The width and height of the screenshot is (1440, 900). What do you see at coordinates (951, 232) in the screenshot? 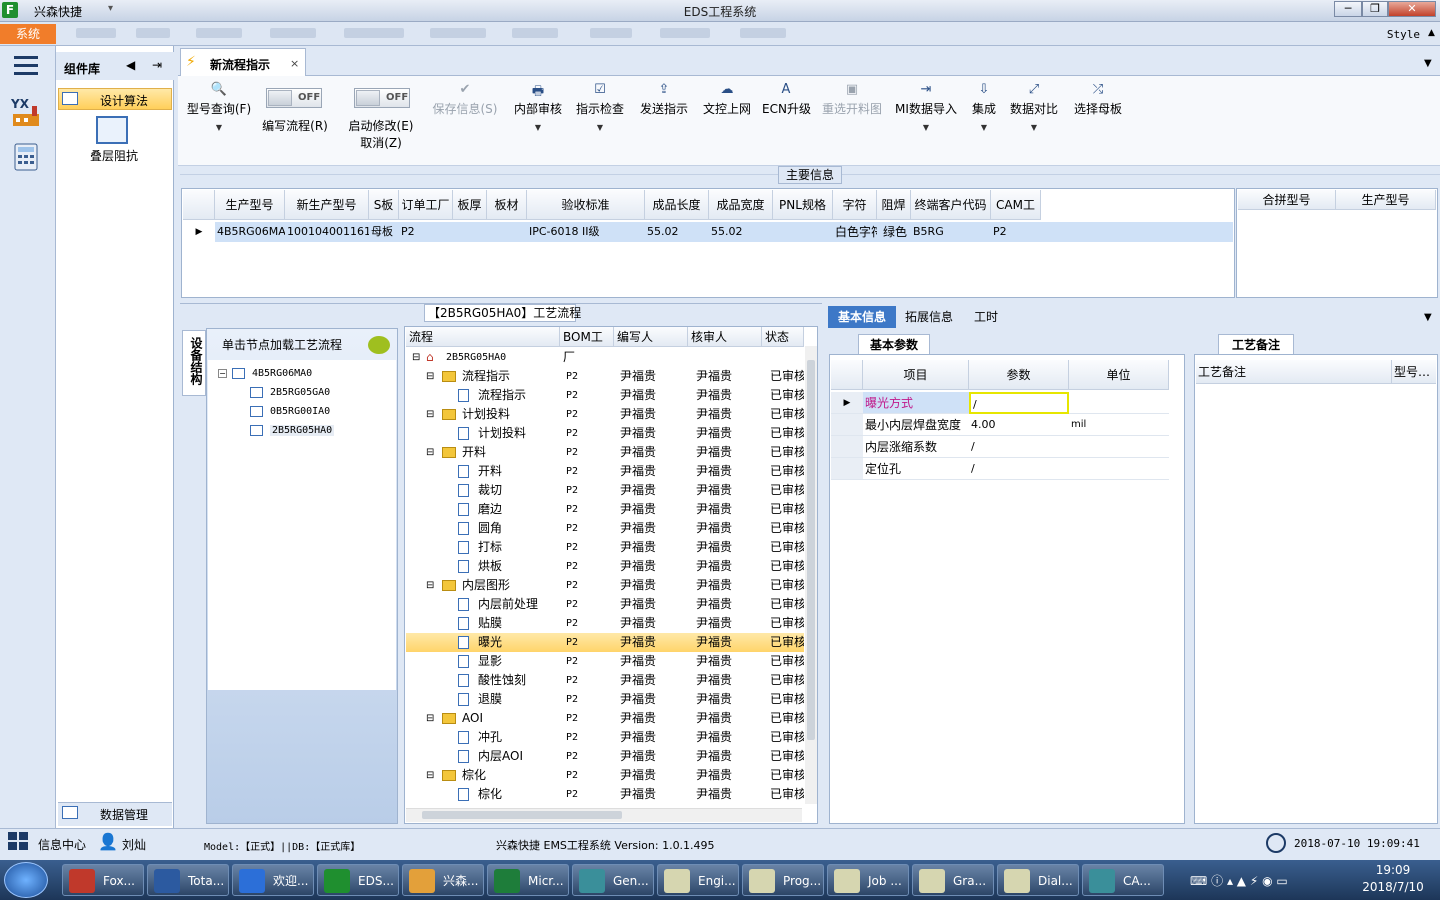
I see `main-info-cell: B5RG` at bounding box center [951, 232].